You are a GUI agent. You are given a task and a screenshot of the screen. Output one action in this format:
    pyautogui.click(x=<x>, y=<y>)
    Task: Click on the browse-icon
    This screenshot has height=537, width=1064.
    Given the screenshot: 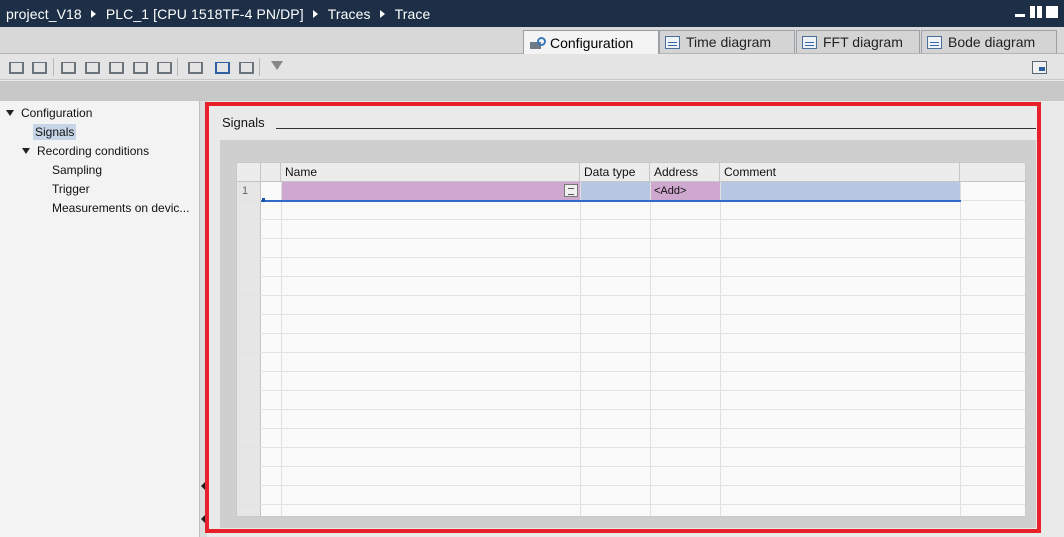 What is the action you would take?
    pyautogui.click(x=571, y=190)
    